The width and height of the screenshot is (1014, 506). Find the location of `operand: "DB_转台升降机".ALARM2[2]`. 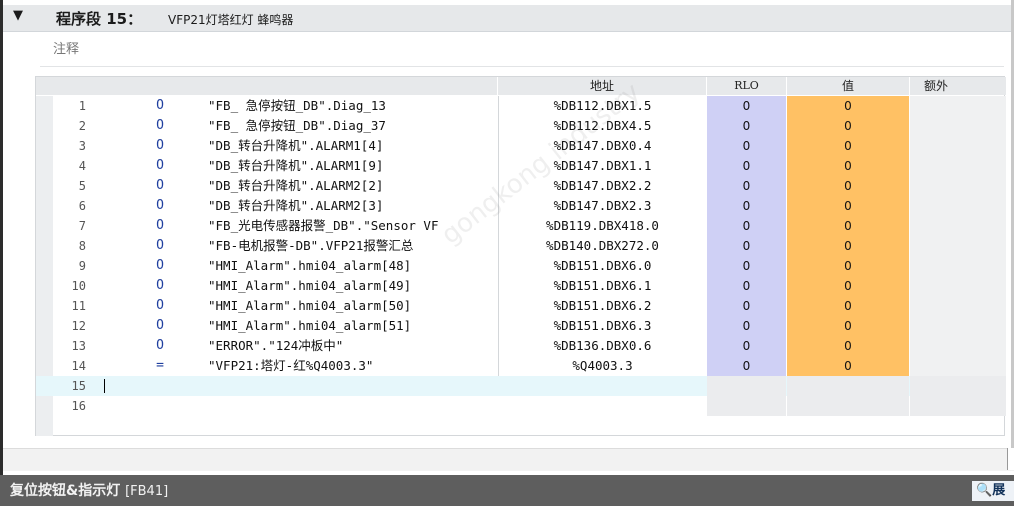

operand: "DB_转台升降机".ALARM2[2] is located at coordinates (352, 186).